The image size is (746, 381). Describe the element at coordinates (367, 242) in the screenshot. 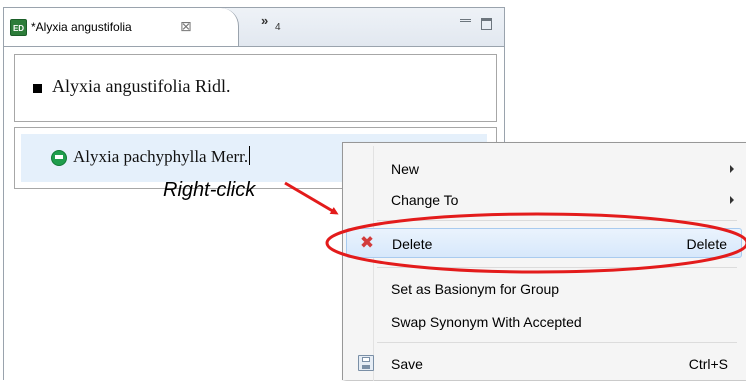

I see `delete-icon: ✖` at that location.